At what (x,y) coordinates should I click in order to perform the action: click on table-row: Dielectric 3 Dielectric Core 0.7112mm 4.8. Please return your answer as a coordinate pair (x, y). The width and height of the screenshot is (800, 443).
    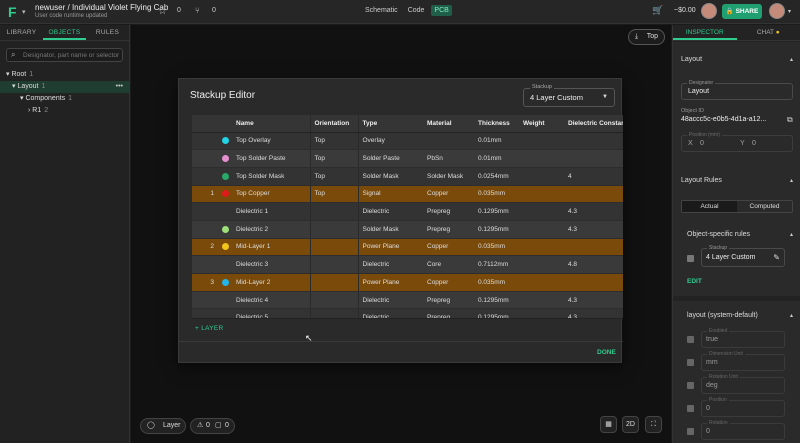
    Looking at the image, I should click on (407, 264).